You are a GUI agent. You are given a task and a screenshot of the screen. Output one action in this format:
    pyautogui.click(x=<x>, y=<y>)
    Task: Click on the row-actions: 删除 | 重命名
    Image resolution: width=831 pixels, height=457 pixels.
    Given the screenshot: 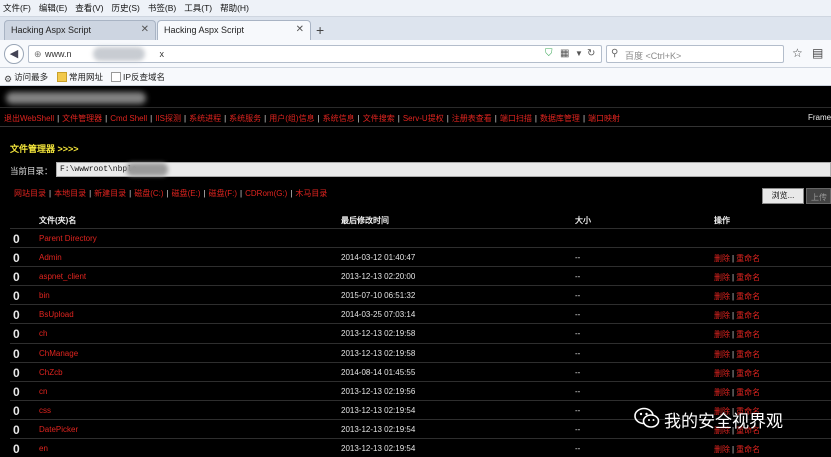 What is the action you would take?
    pyautogui.click(x=737, y=296)
    